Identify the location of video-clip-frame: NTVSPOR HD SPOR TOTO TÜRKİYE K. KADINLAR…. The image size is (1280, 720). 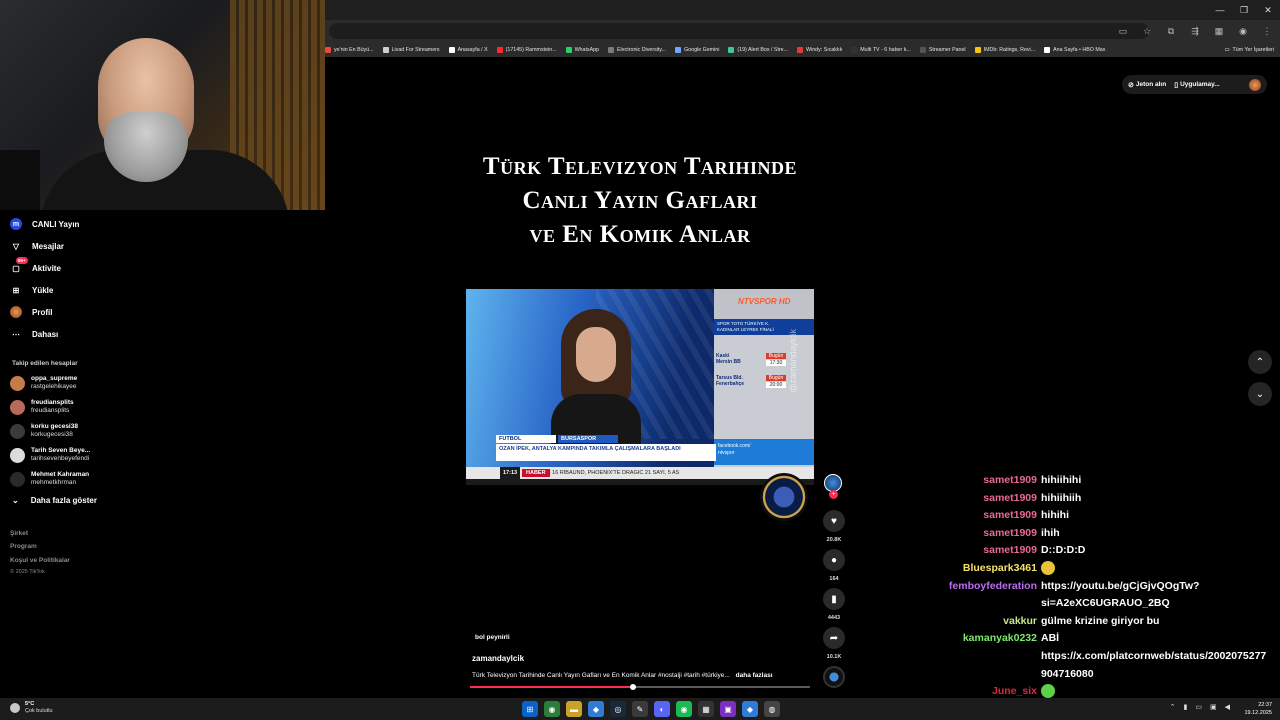
(640, 387).